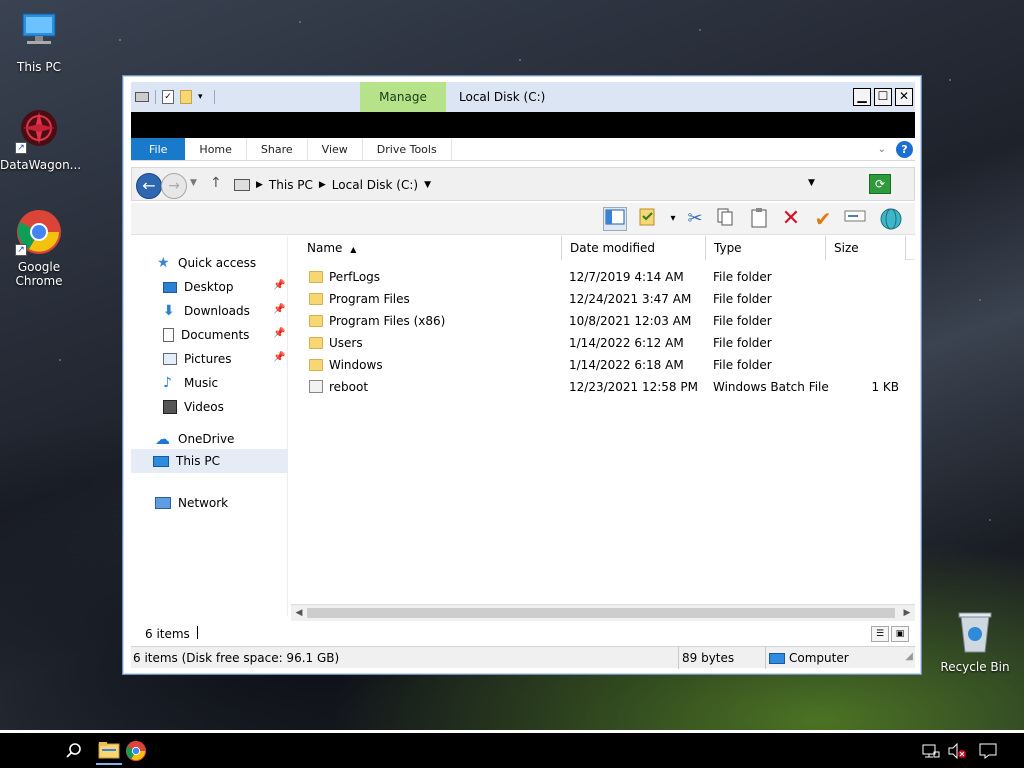  I want to click on resize-grip-icon: ◢, so click(909, 656).